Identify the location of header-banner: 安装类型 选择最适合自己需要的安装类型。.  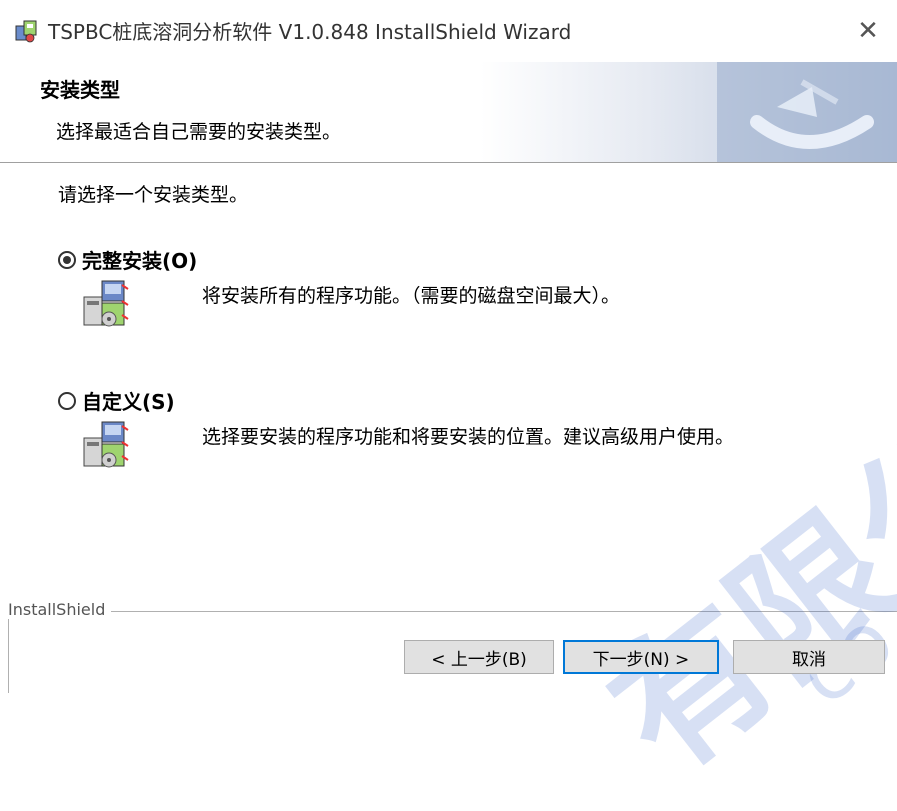
(448, 112).